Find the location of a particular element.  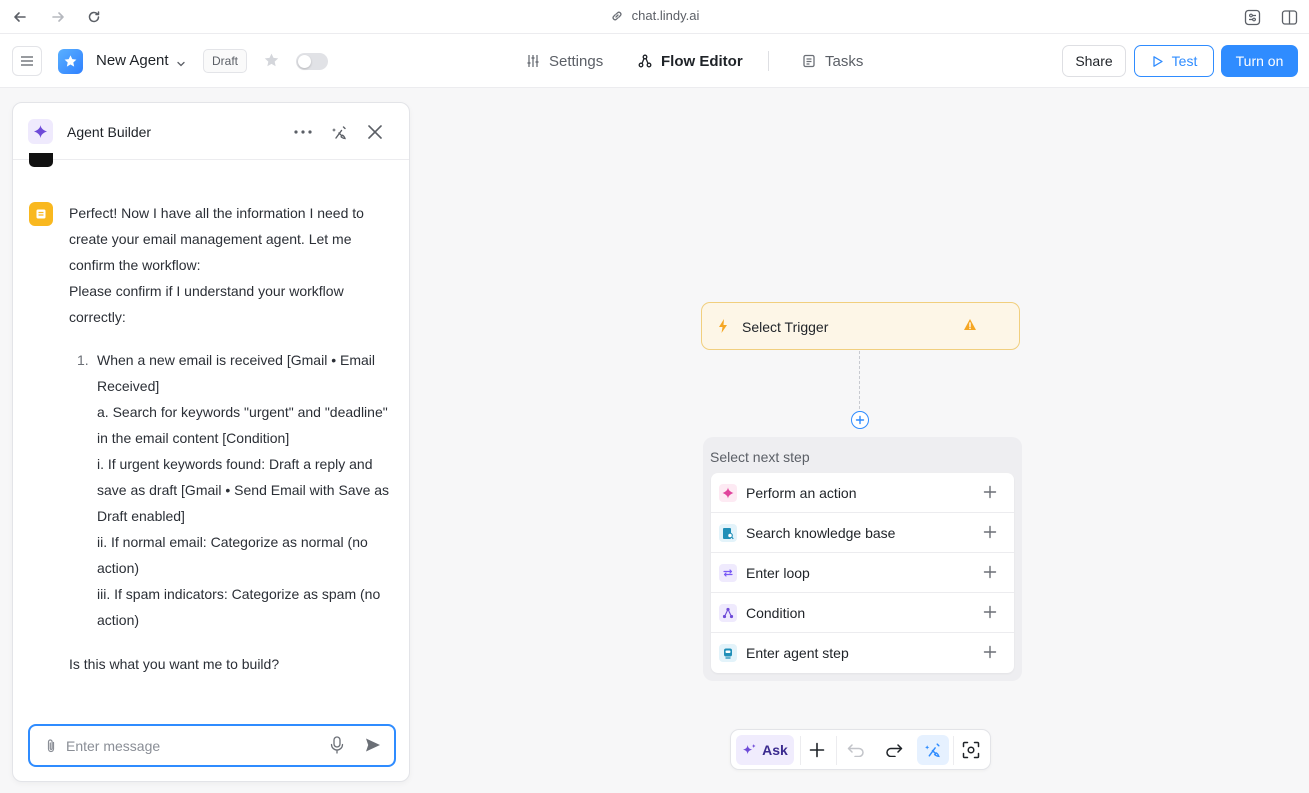

step-option-enter-agent-step: Enter agent step is located at coordinates (862, 653).